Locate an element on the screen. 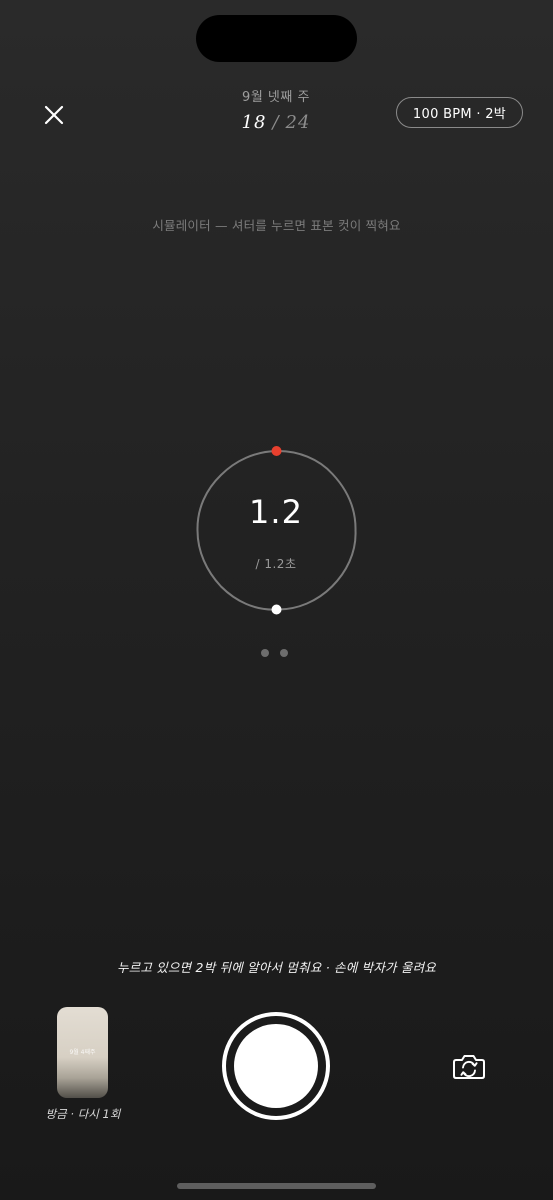 Image resolution: width=553 pixels, height=1200 pixels. last-shot-thumbnail: 9월 4째주 is located at coordinates (82, 1052).